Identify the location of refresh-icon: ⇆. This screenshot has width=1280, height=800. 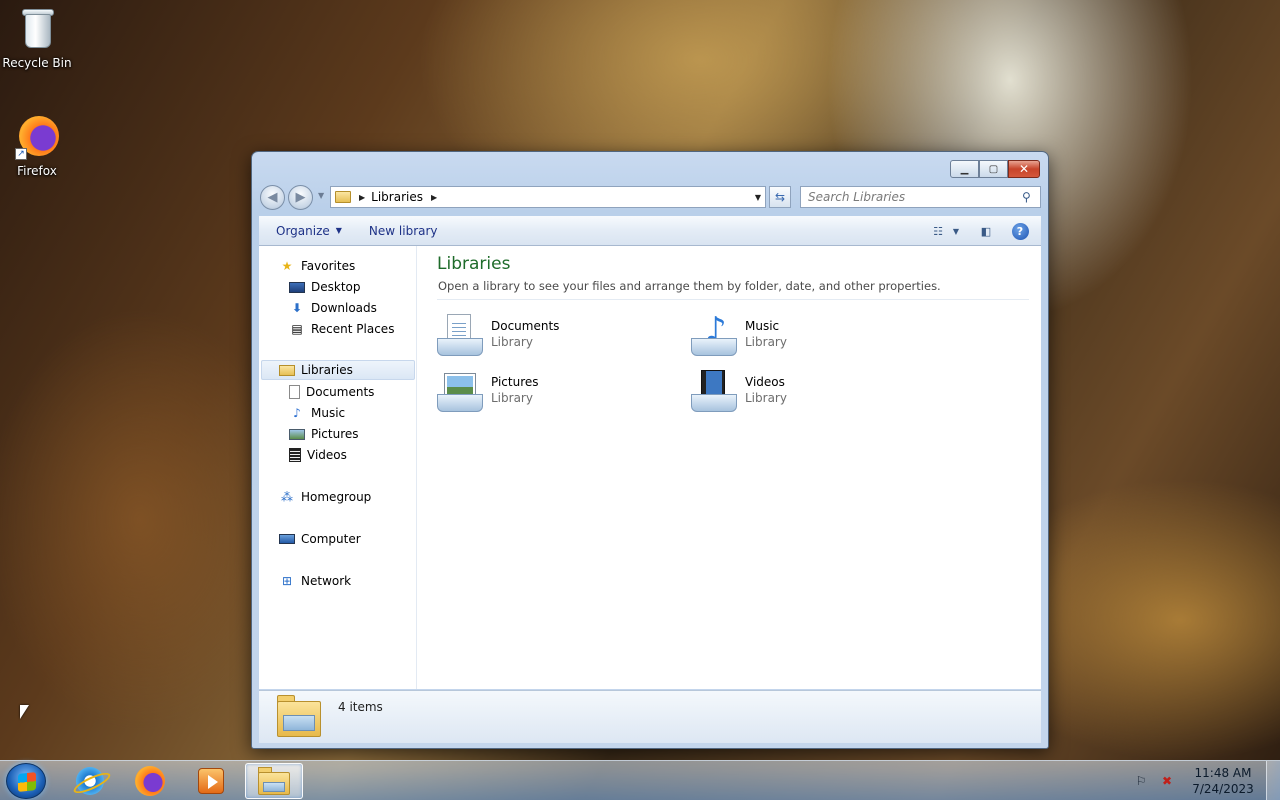
(780, 197).